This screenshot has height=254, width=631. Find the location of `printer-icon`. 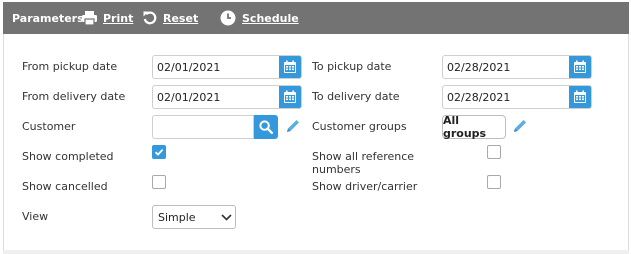

printer-icon is located at coordinates (89, 18).